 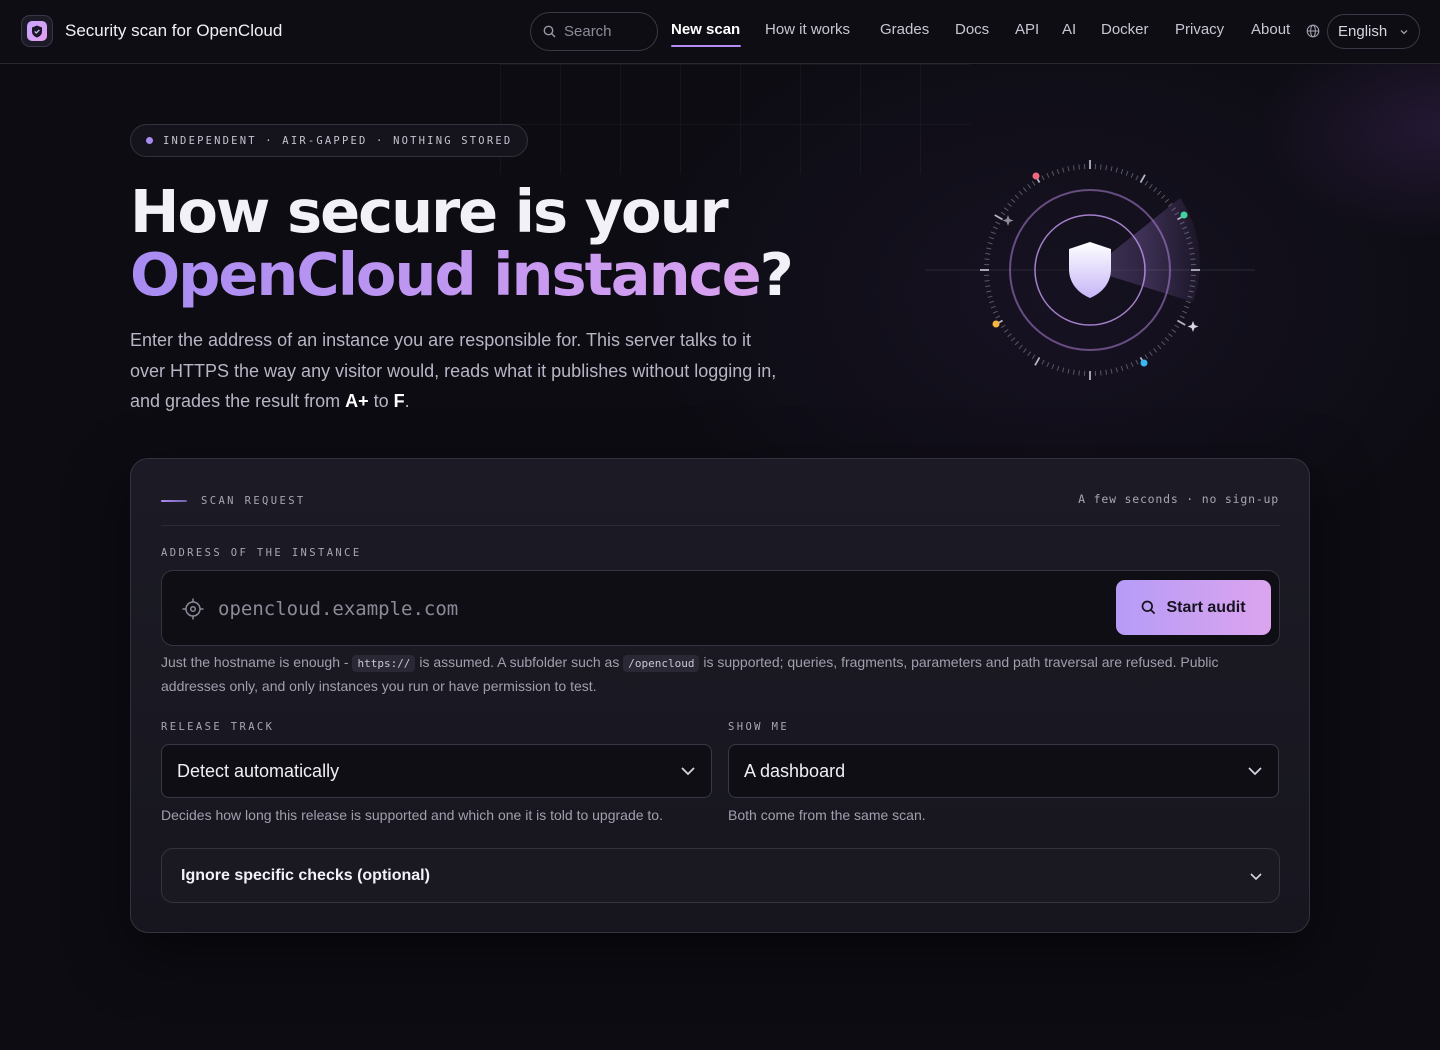 I want to click on shield-icon, so click(x=37, y=31).